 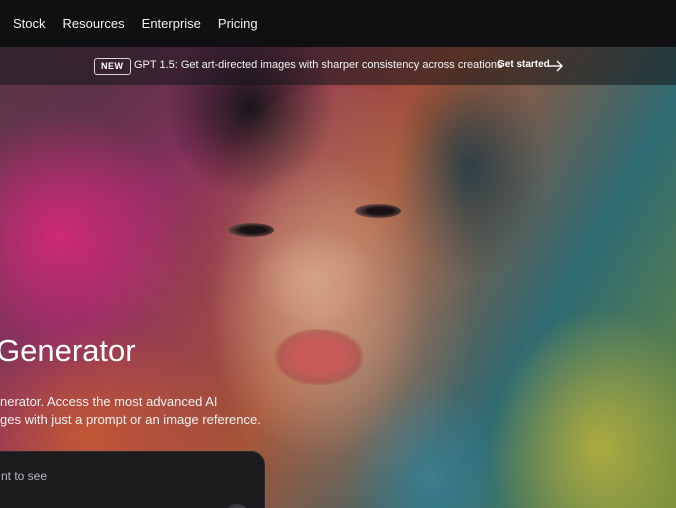 I want to click on new-badge: NEW, so click(x=112, y=66).